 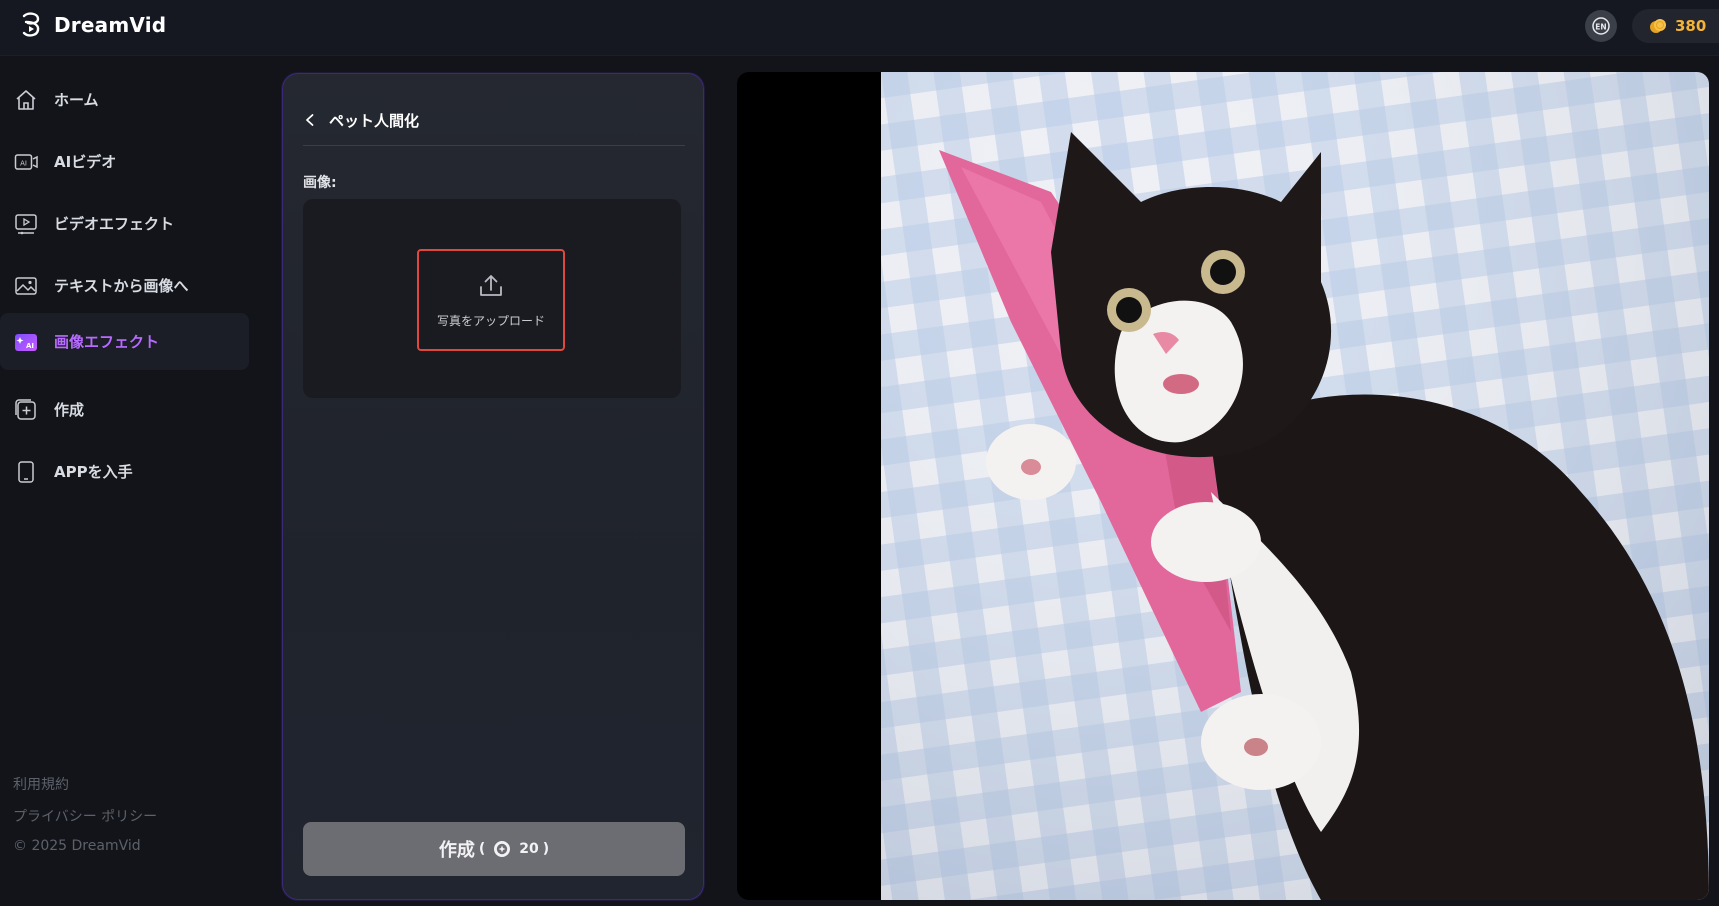 What do you see at coordinates (490, 320) in the screenshot?
I see `upload-label: 写真をアップロード` at bounding box center [490, 320].